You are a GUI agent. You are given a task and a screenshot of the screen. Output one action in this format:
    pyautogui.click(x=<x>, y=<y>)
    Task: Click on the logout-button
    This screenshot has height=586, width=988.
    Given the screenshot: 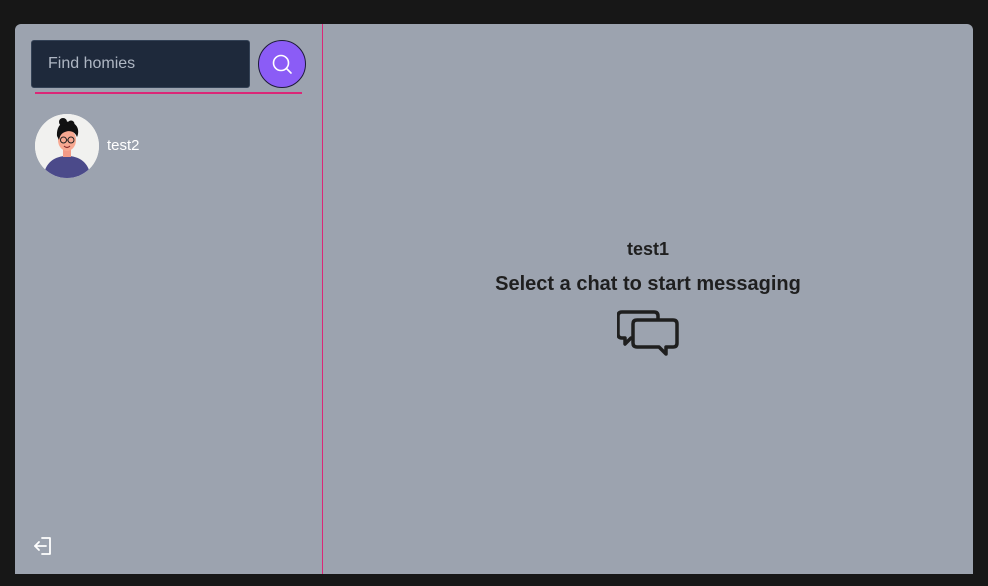 What is the action you would take?
    pyautogui.click(x=43, y=546)
    